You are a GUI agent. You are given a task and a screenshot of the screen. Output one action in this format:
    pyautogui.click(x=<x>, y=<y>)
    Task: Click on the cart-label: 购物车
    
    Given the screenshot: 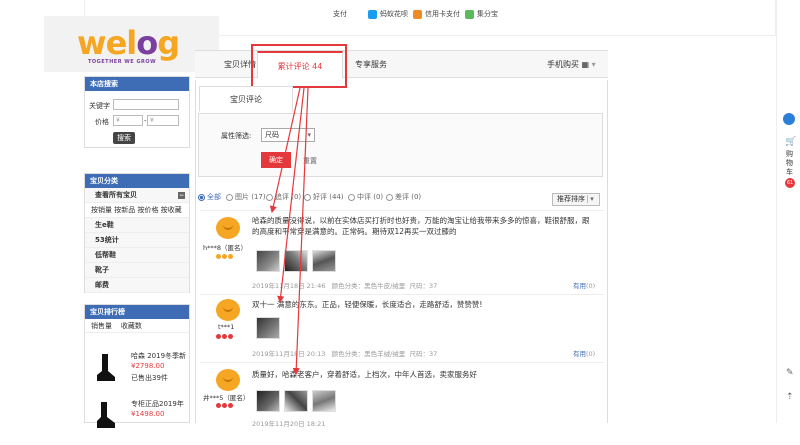 What is the action you would take?
    pyautogui.click(x=790, y=163)
    